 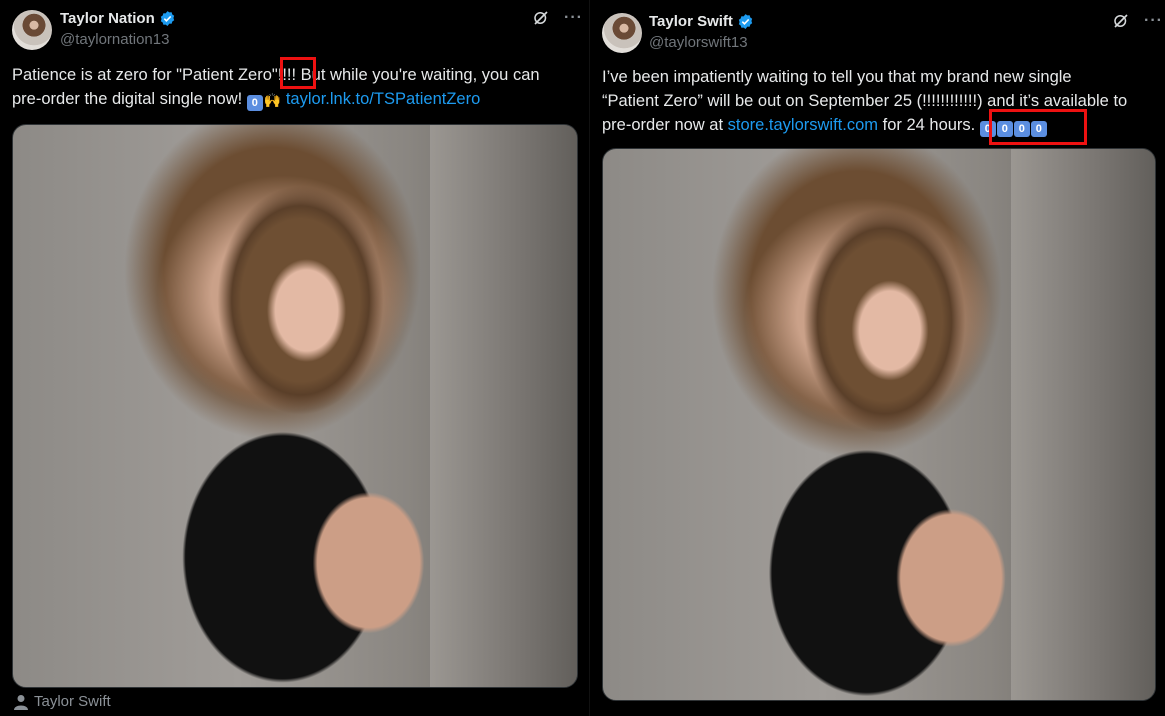 I want to click on author-name: Taylor Nation, so click(x=118, y=18).